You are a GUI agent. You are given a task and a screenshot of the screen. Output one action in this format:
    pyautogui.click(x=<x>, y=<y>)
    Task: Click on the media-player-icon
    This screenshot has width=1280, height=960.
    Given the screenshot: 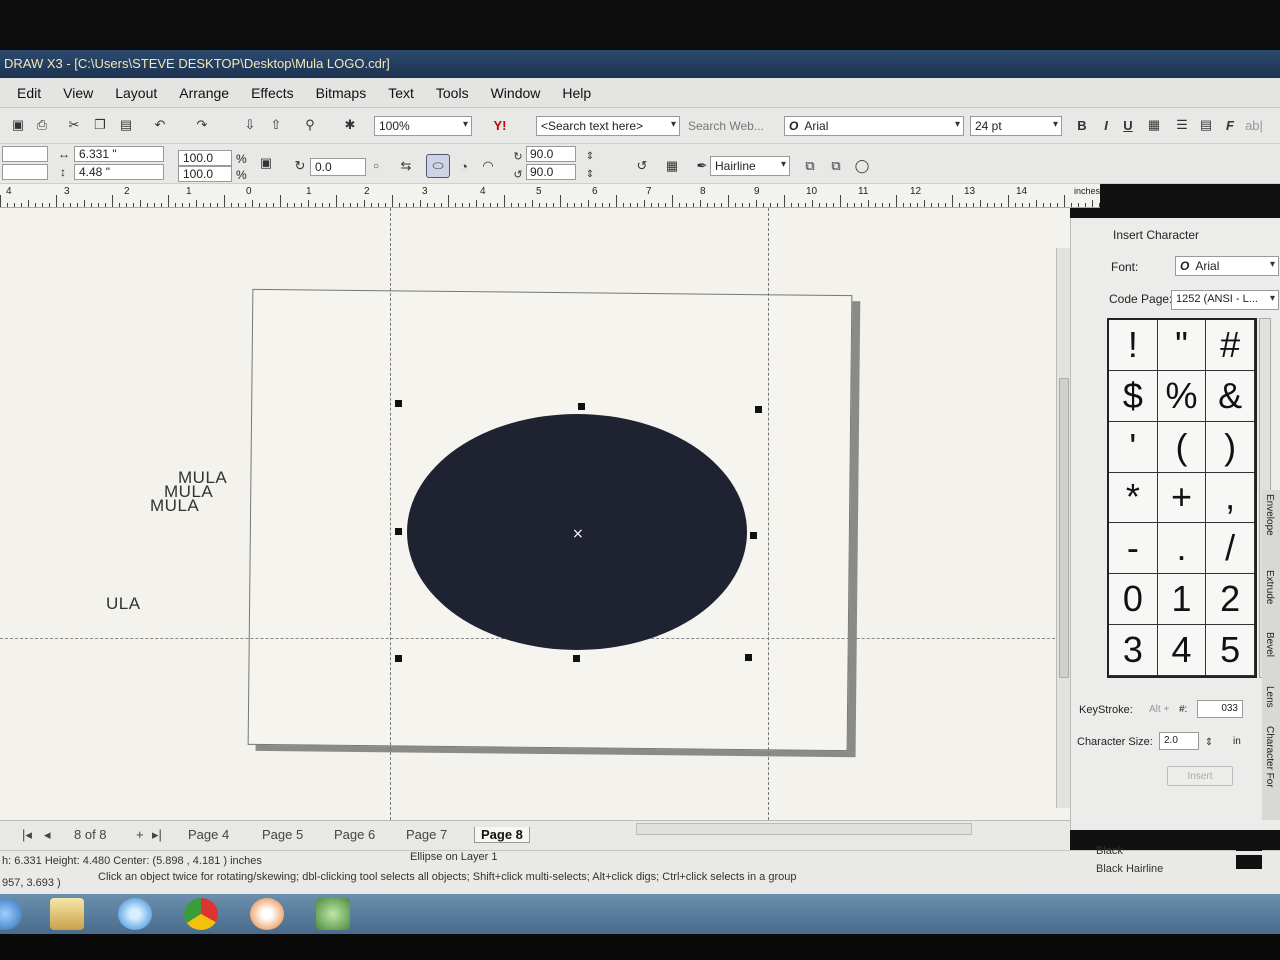 What is the action you would take?
    pyautogui.click(x=267, y=914)
    